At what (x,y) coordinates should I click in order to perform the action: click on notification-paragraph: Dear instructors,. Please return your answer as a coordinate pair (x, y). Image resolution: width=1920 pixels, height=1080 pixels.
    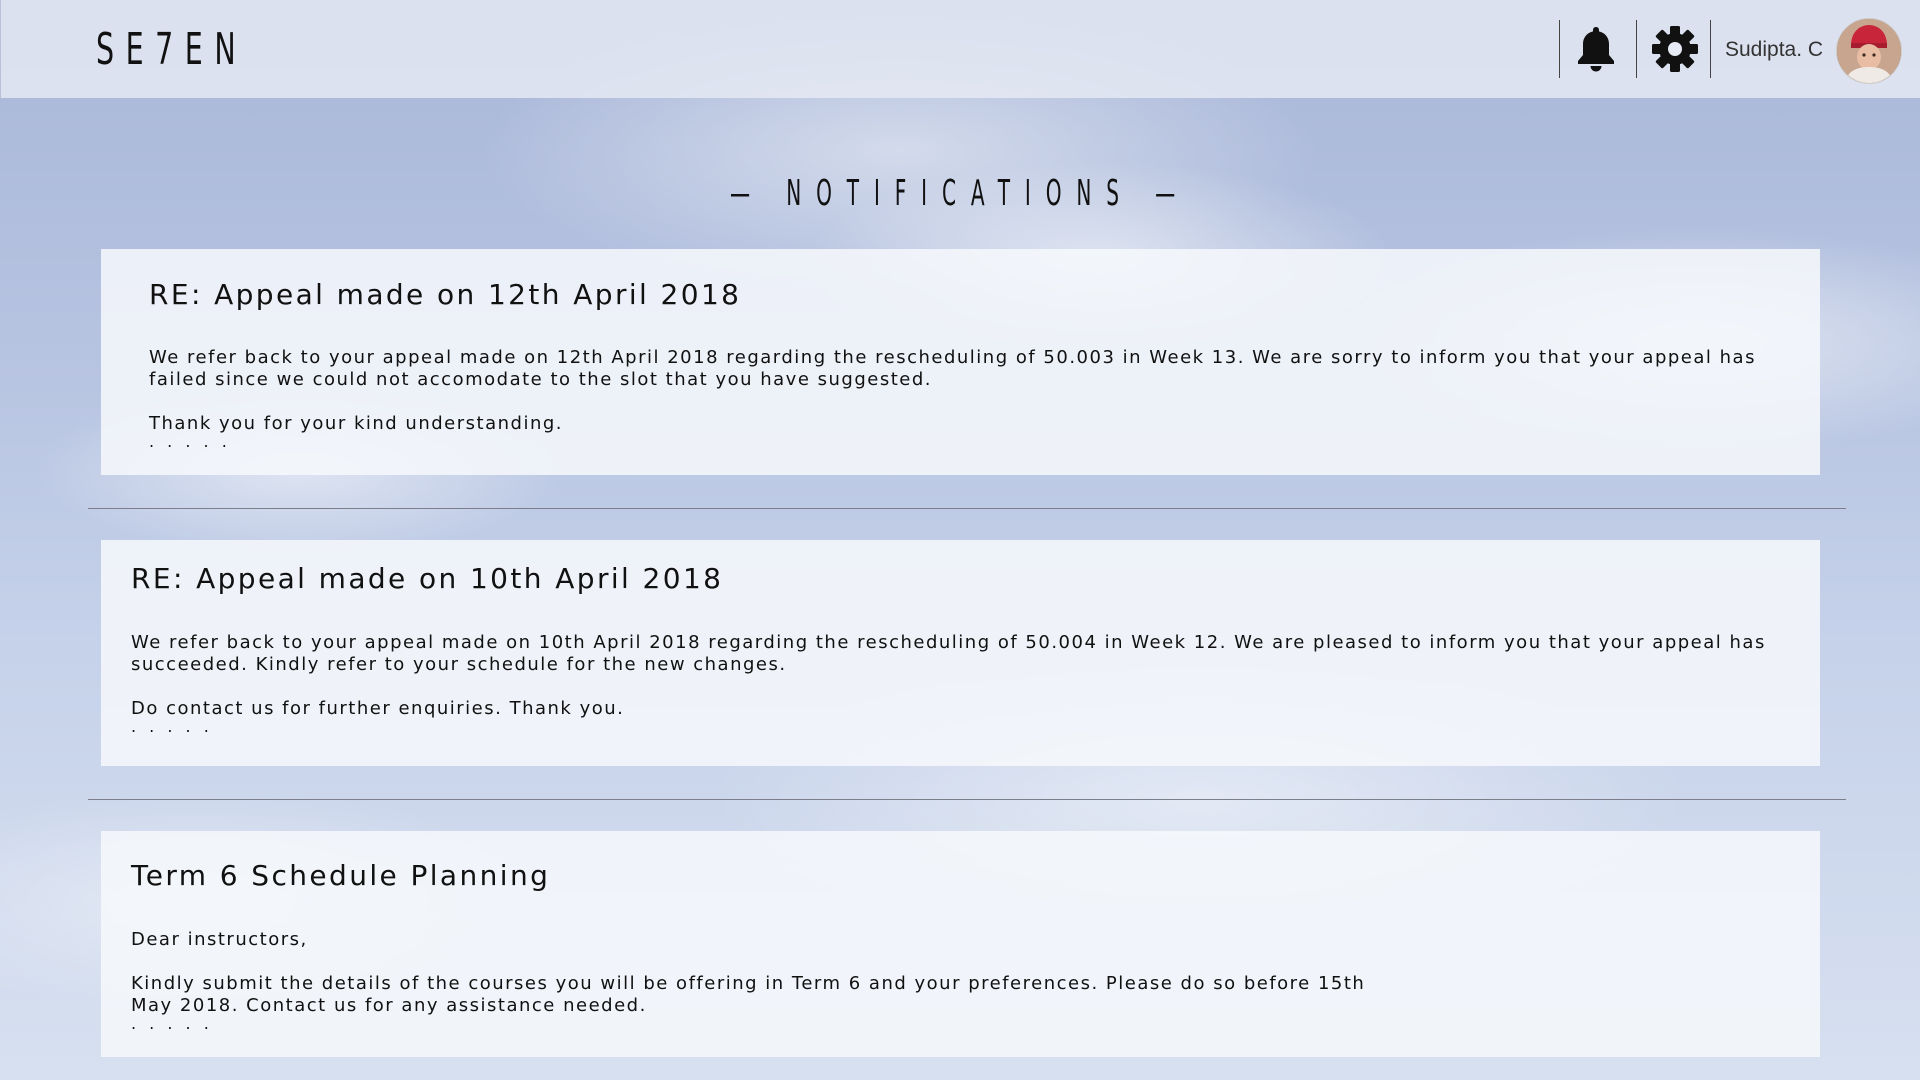
    Looking at the image, I should click on (219, 939).